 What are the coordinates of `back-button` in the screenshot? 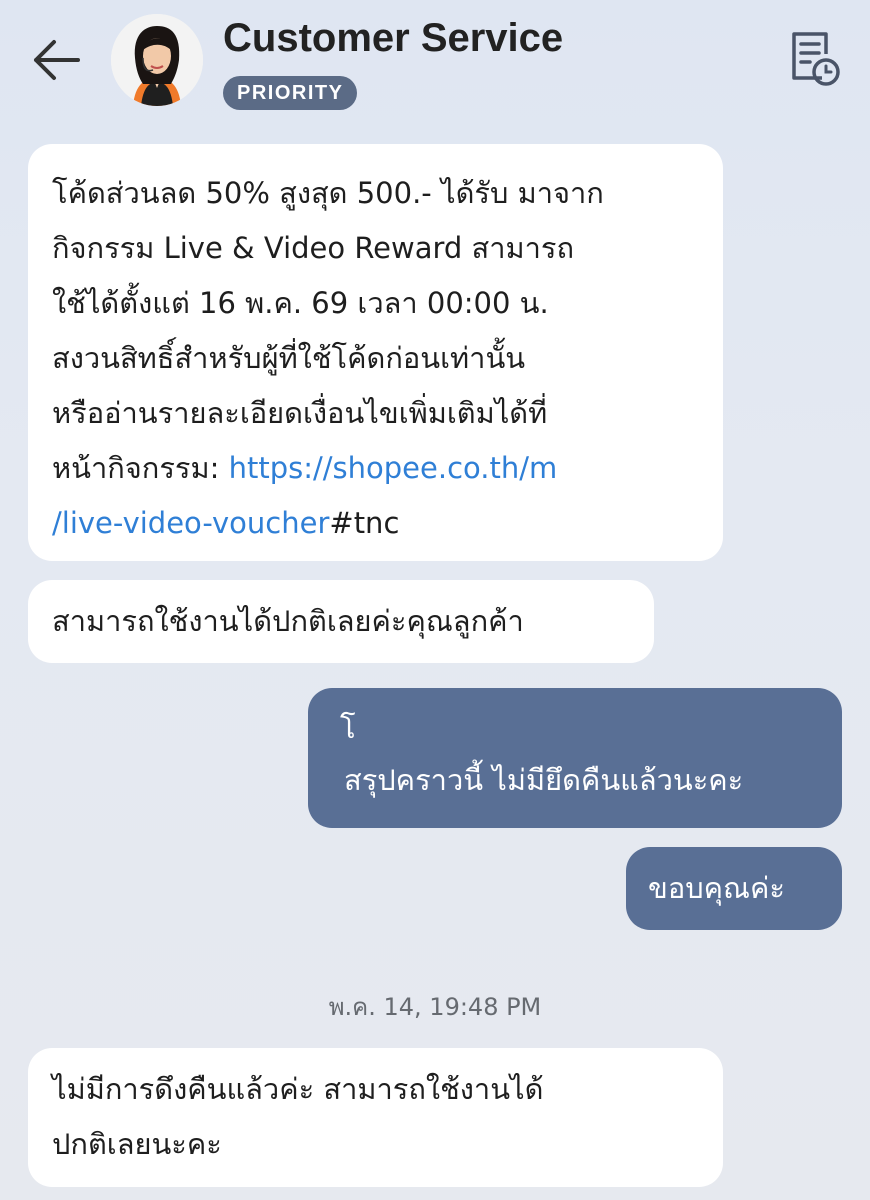 It's located at (56, 60).